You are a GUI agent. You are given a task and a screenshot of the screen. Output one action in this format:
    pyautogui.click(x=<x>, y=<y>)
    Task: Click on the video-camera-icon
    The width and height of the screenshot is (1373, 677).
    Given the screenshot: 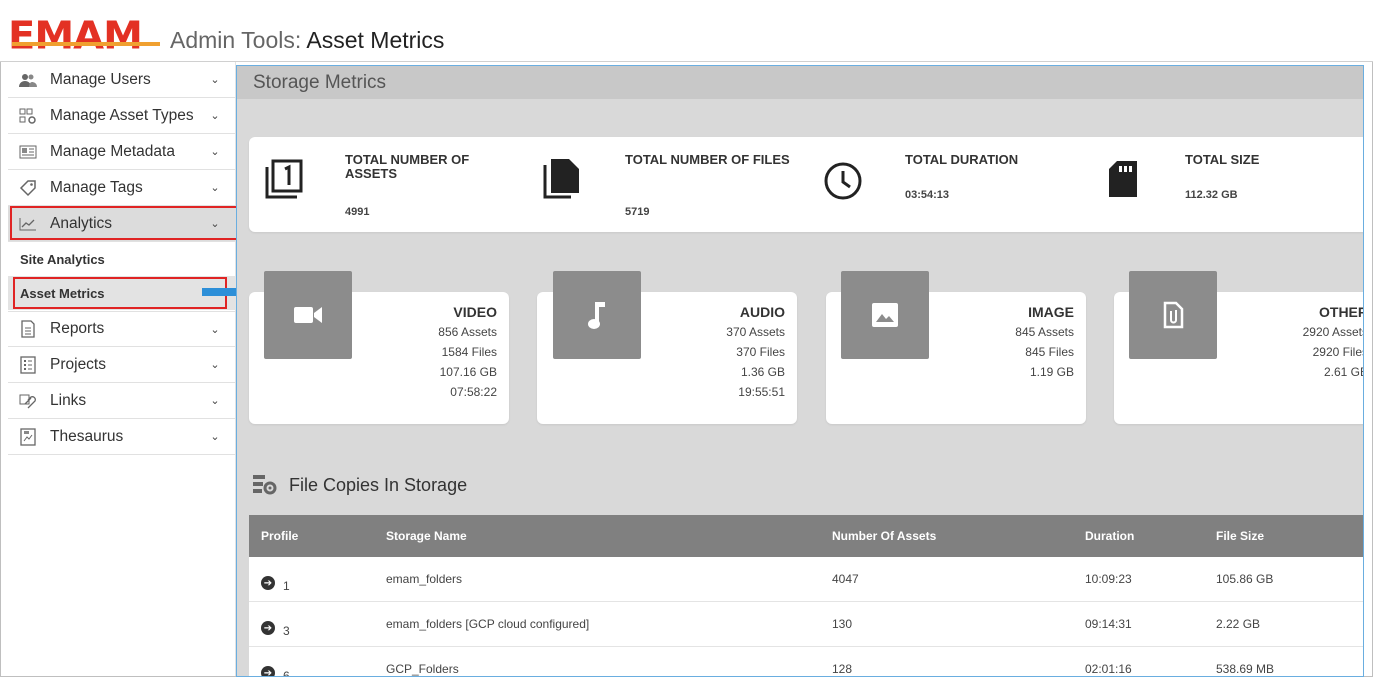 What is the action you would take?
    pyautogui.click(x=308, y=315)
    